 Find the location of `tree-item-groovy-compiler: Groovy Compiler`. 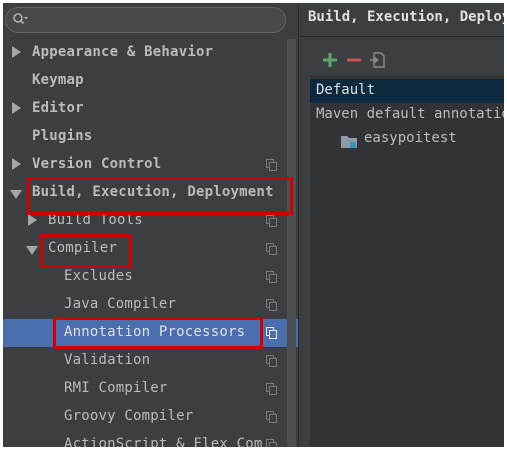

tree-item-groovy-compiler: Groovy Compiler is located at coordinates (150, 417).